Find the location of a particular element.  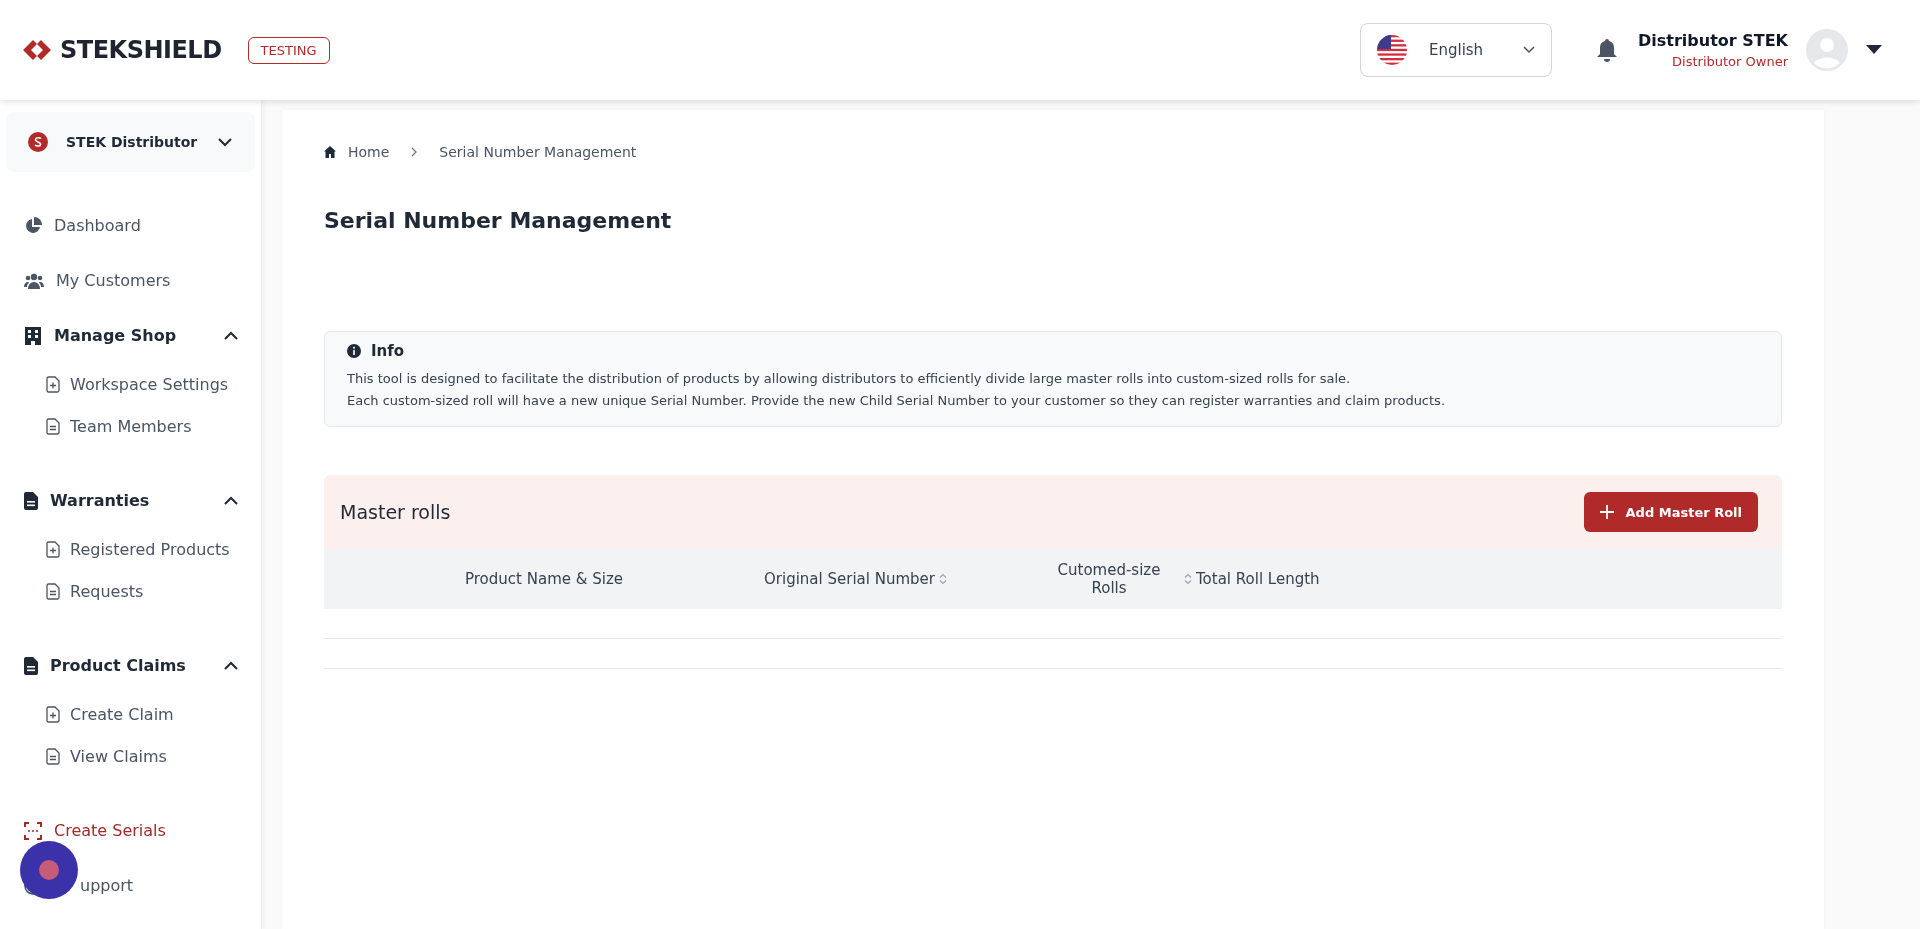

users-icon is located at coordinates (34, 280).